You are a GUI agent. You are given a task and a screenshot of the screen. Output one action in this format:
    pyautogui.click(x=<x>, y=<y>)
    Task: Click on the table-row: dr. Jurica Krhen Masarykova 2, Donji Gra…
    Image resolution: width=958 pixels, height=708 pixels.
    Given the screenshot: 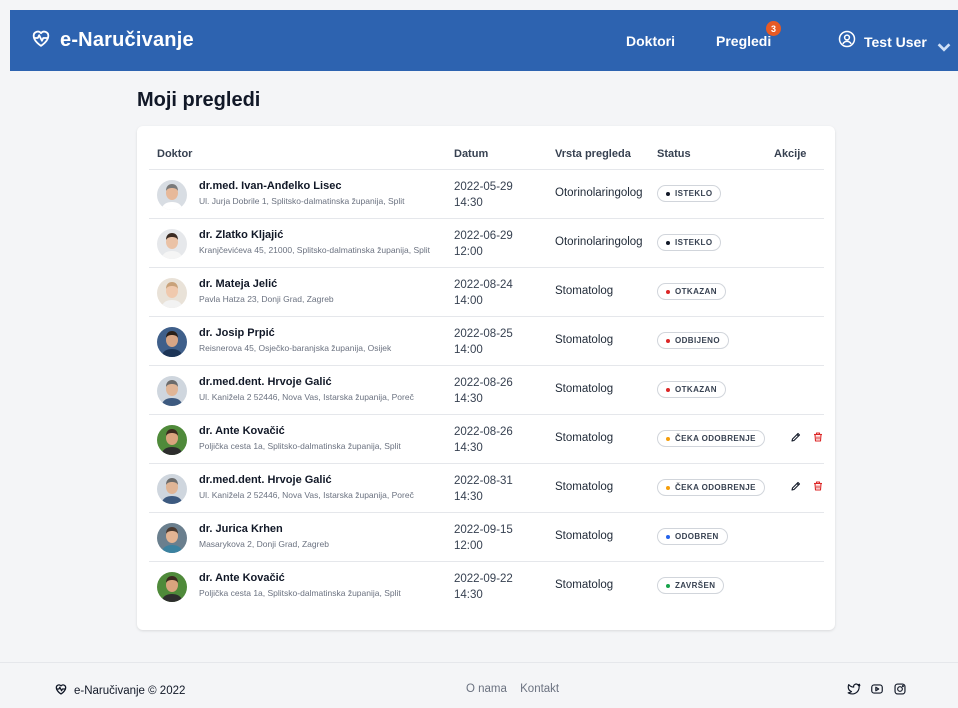 What is the action you would take?
    pyautogui.click(x=486, y=537)
    